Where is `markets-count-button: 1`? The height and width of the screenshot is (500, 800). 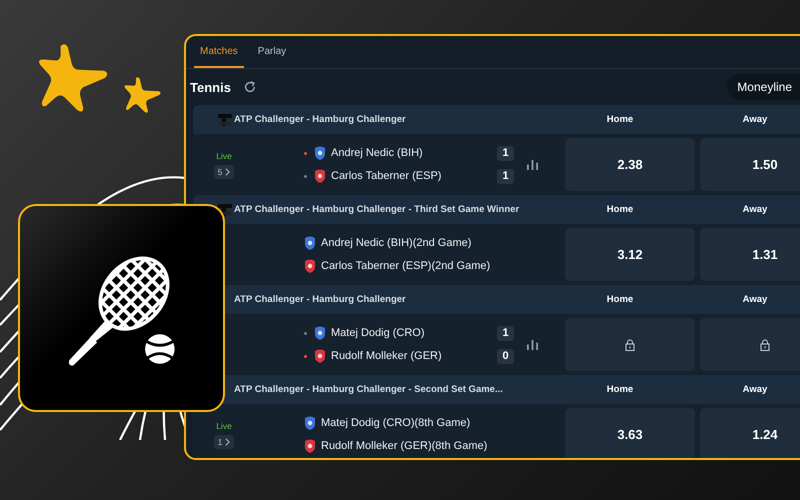 markets-count-button: 1 is located at coordinates (224, 441).